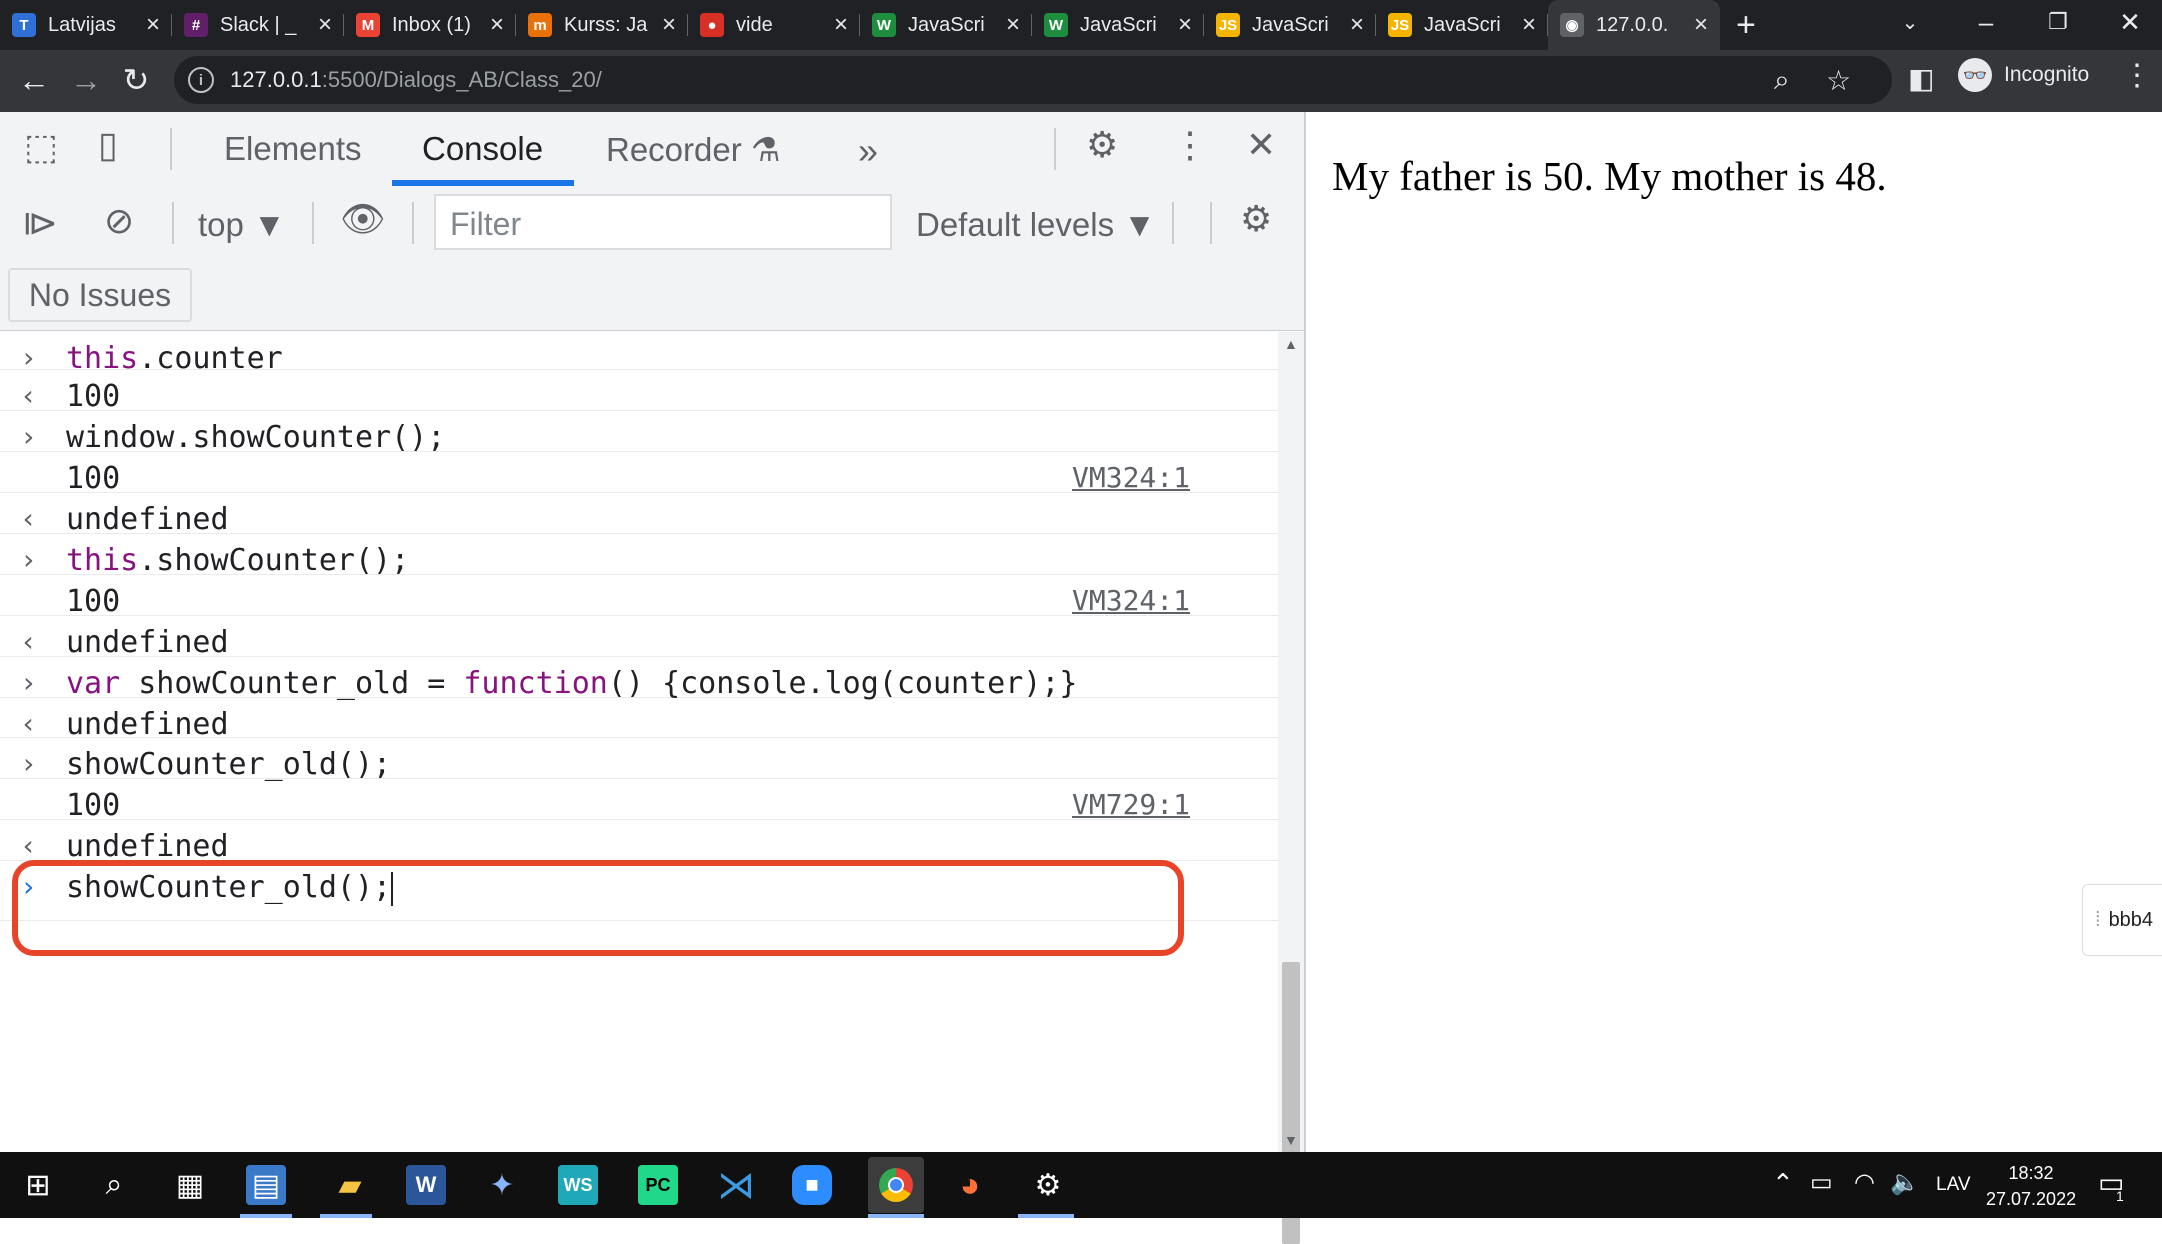  What do you see at coordinates (119, 221) in the screenshot?
I see `clear-console-icon: ⊘` at bounding box center [119, 221].